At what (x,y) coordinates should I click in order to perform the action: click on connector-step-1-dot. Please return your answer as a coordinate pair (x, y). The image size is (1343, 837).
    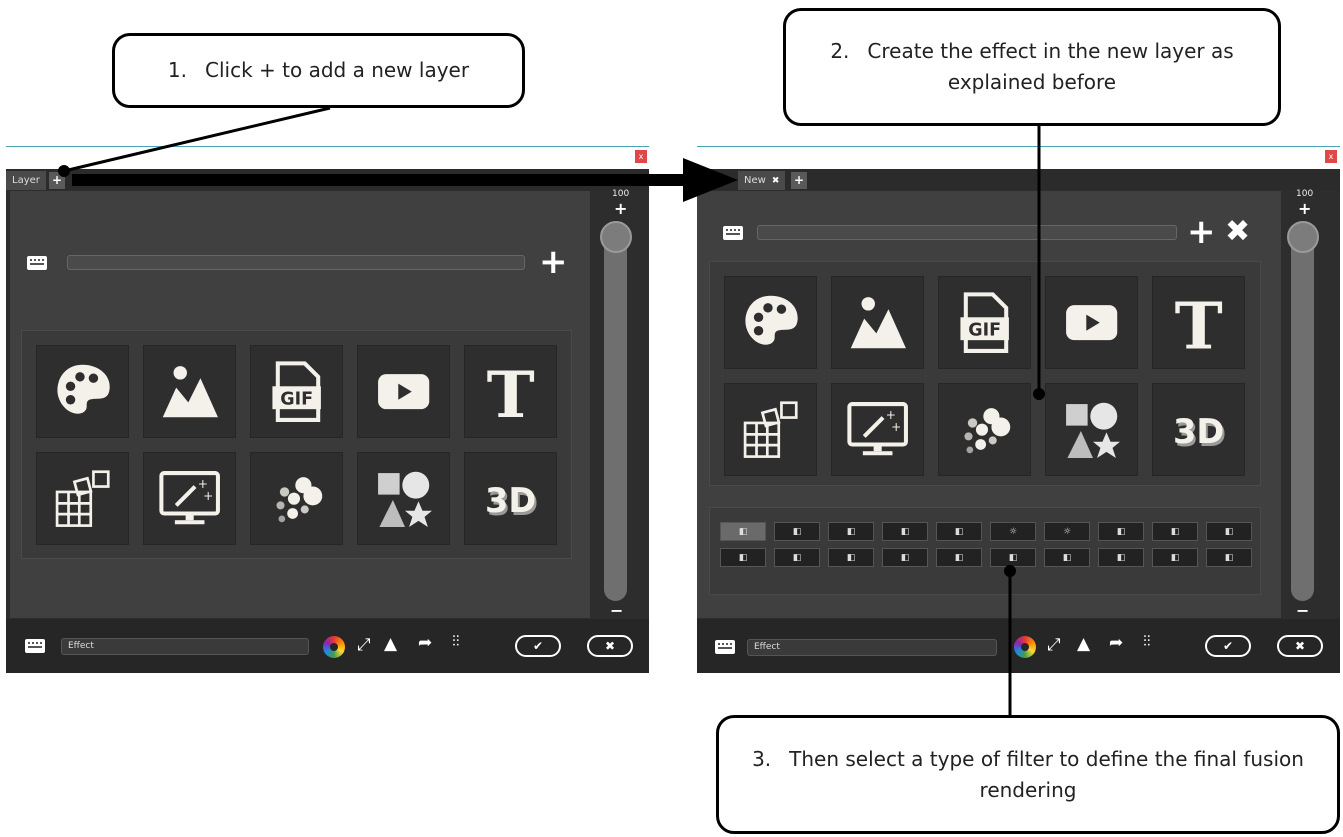
    Looking at the image, I should click on (64, 171).